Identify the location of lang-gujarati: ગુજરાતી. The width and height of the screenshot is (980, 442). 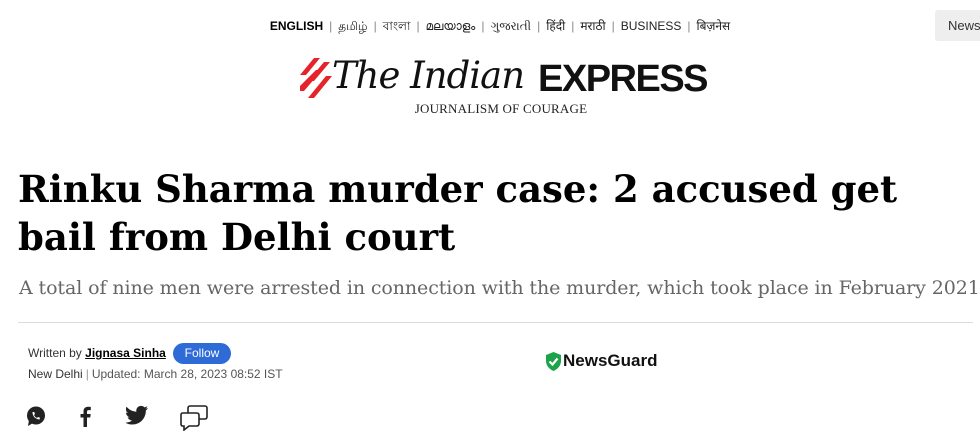
(510, 26).